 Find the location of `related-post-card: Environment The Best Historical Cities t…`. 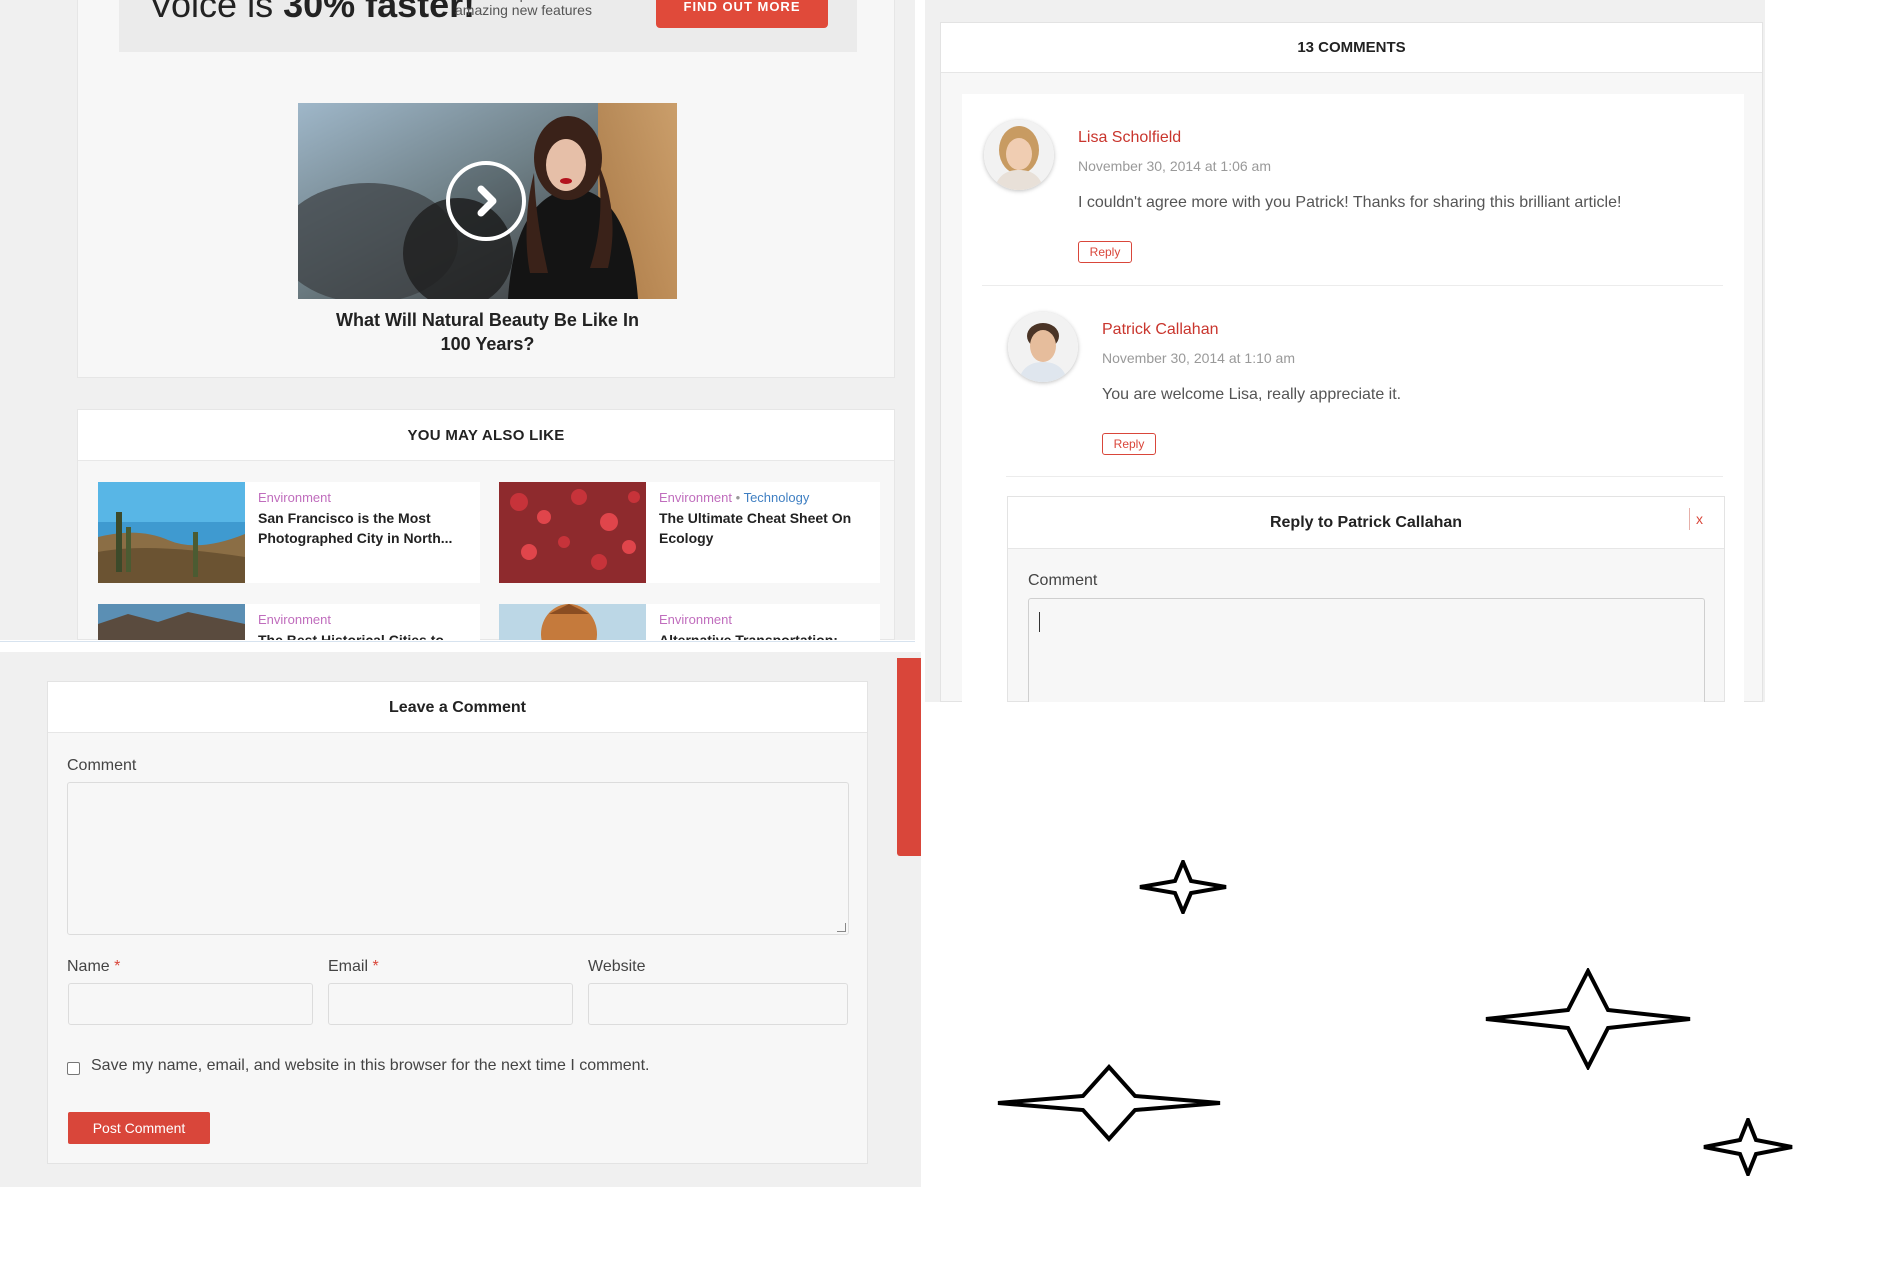

related-post-card: Environment The Best Historical Cities t… is located at coordinates (289, 622).